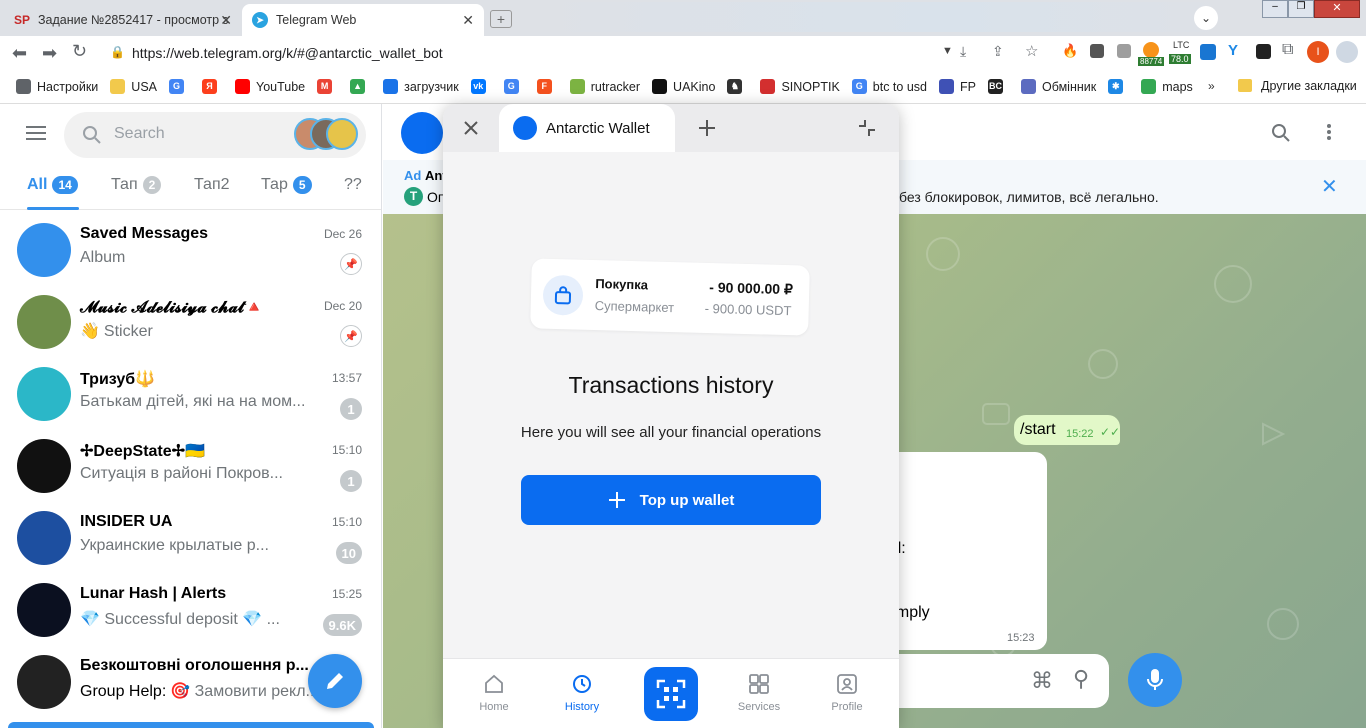 Image resolution: width=1366 pixels, height=728 pixels. Describe the element at coordinates (471, 128) in the screenshot. I see `close-miniapp-button` at that location.